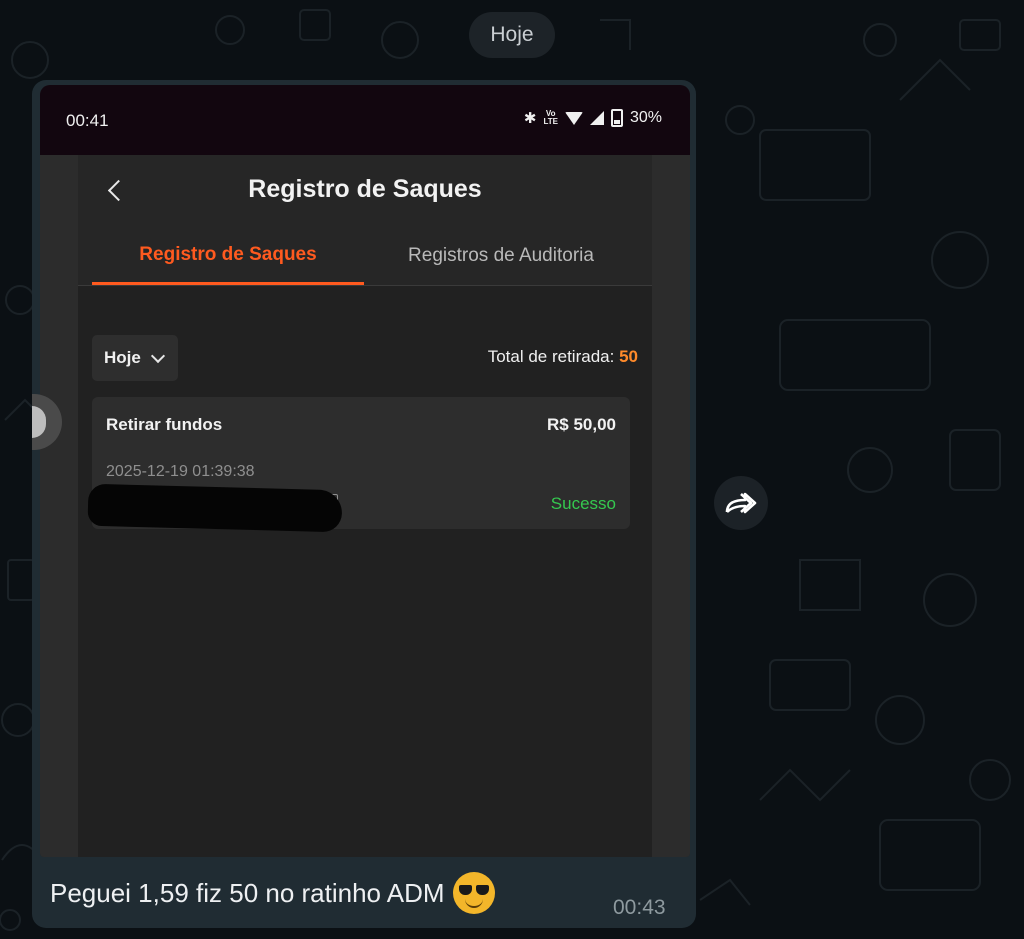 Image resolution: width=1024 pixels, height=939 pixels. I want to click on forward-icon, so click(741, 503).